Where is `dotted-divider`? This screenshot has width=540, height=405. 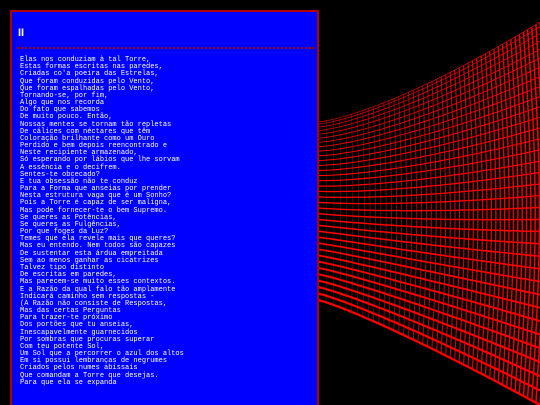 dotted-divider is located at coordinates (166, 48).